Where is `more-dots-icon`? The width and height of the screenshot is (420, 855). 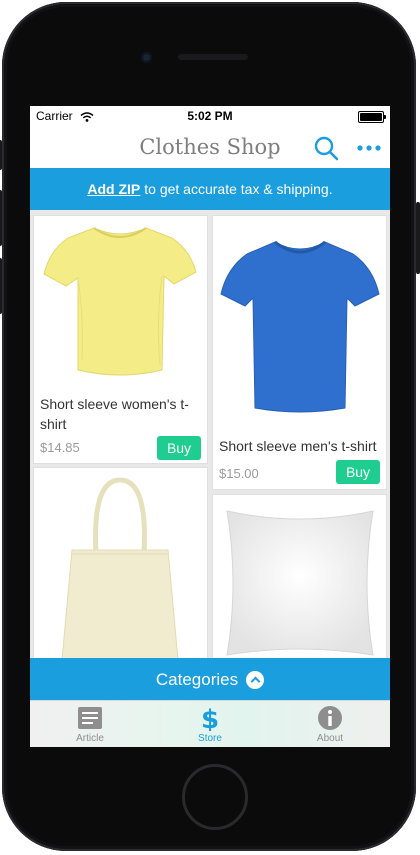 more-dots-icon is located at coordinates (369, 148).